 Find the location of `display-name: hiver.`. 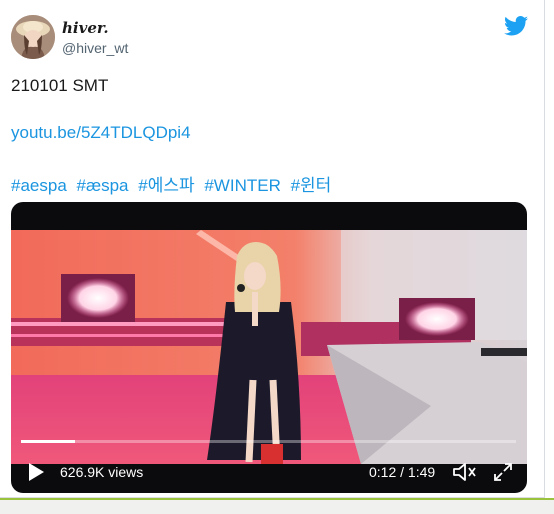

display-name: hiver. is located at coordinates (85, 28).